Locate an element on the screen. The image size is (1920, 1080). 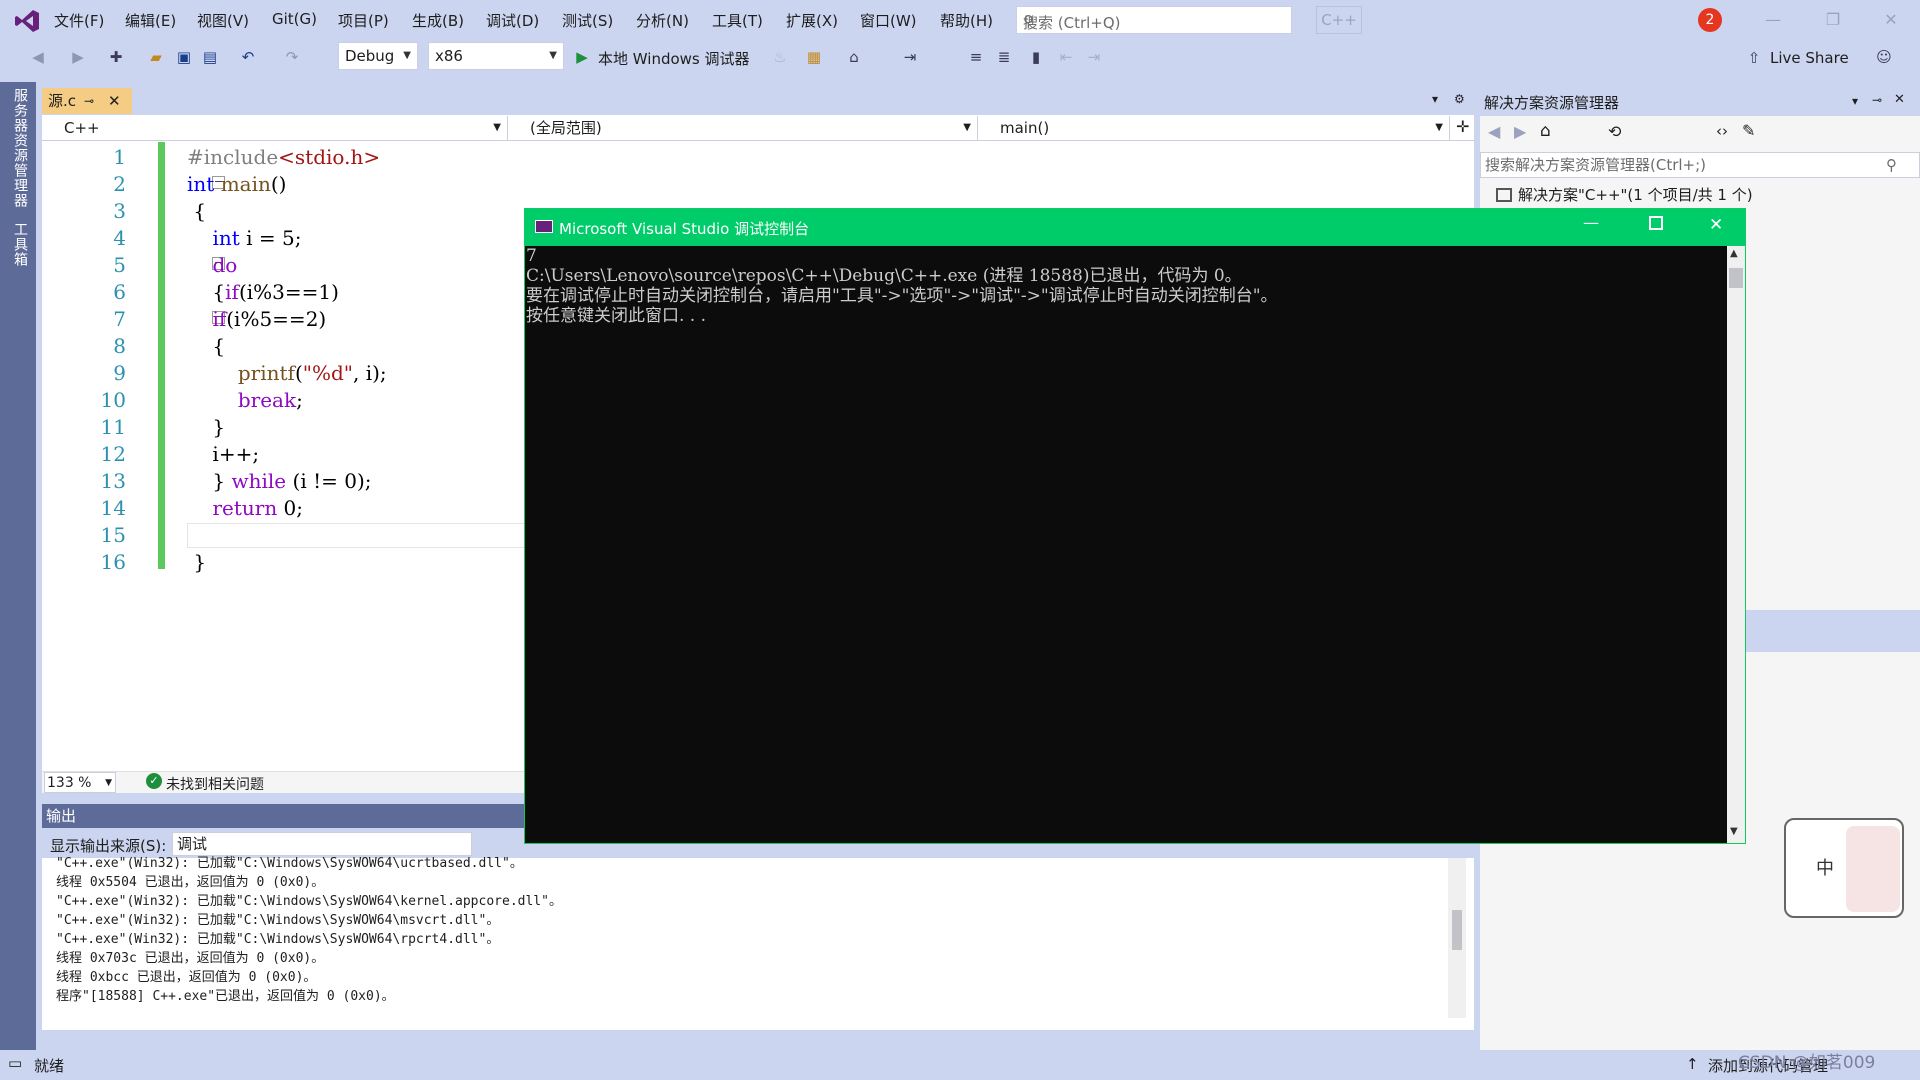
output-scrollbar is located at coordinates (1457, 938).